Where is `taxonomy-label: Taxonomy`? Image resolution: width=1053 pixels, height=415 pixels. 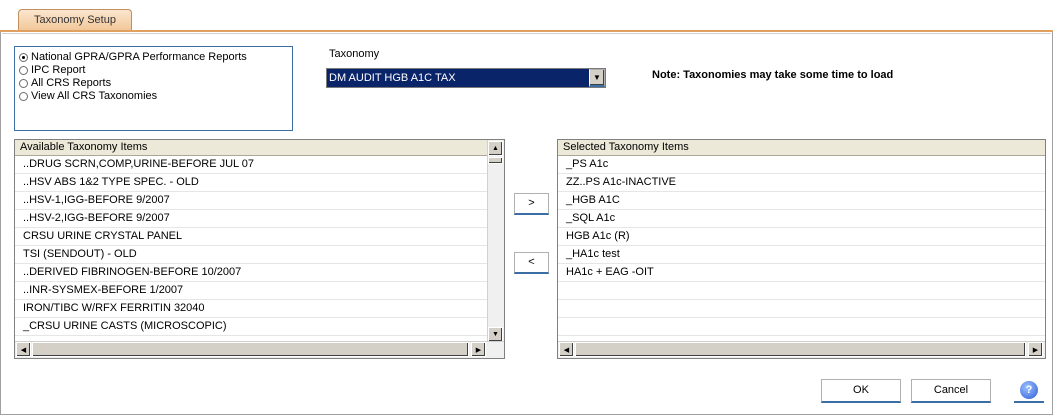
taxonomy-label: Taxonomy is located at coordinates (354, 54).